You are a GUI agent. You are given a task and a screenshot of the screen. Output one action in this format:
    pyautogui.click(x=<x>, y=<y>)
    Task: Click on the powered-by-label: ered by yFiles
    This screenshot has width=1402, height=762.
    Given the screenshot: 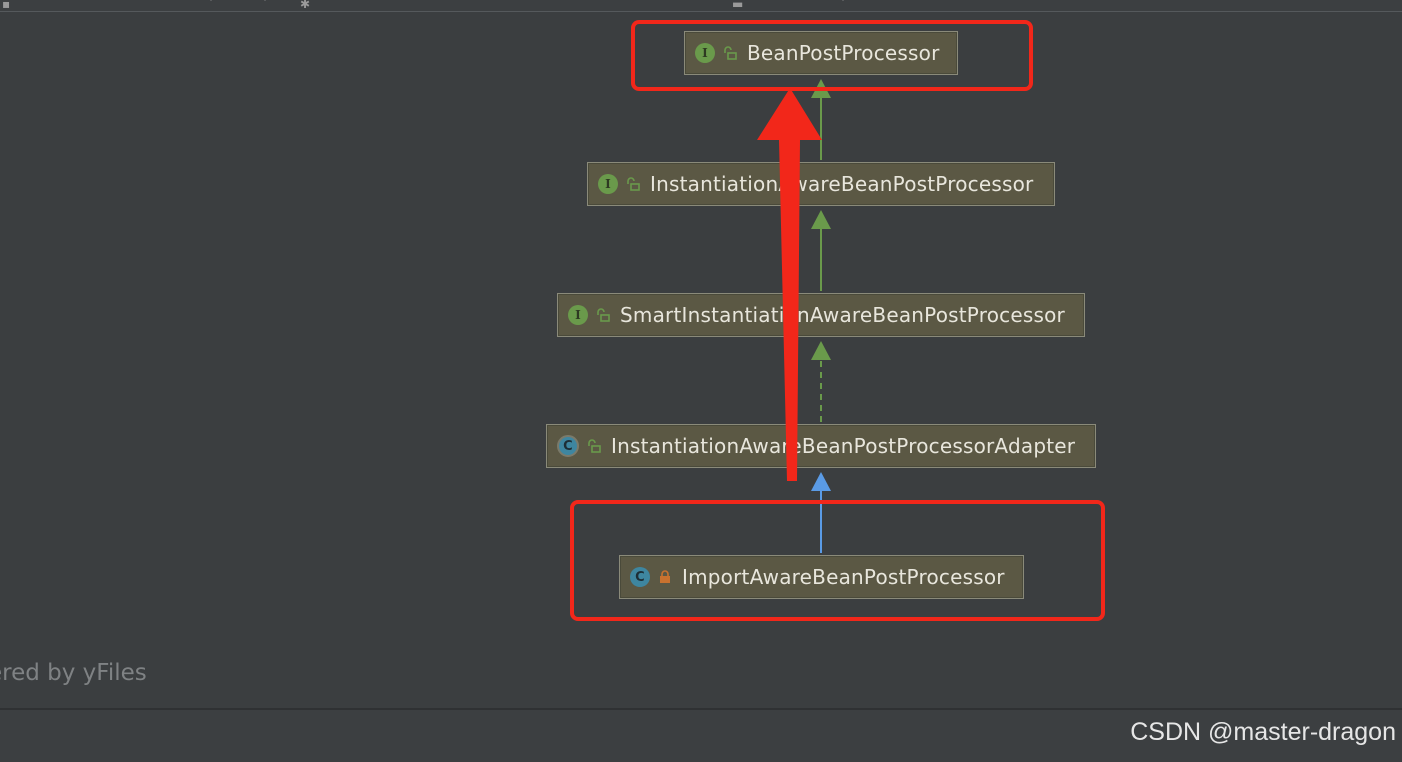 What is the action you would take?
    pyautogui.click(x=73, y=673)
    